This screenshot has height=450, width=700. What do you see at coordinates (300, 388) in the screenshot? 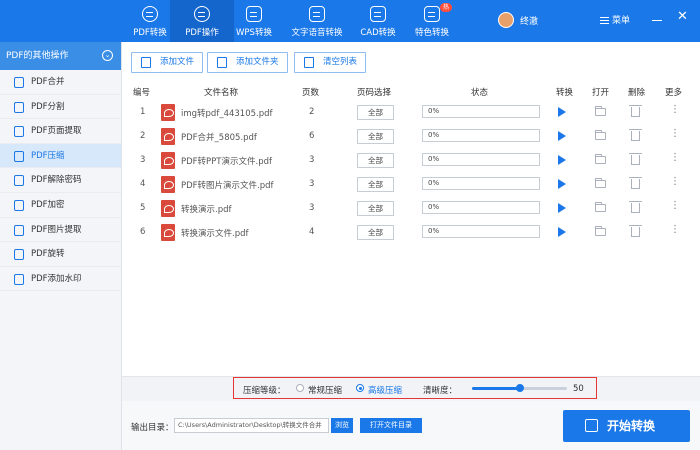
I see `radio-normal-compress` at bounding box center [300, 388].